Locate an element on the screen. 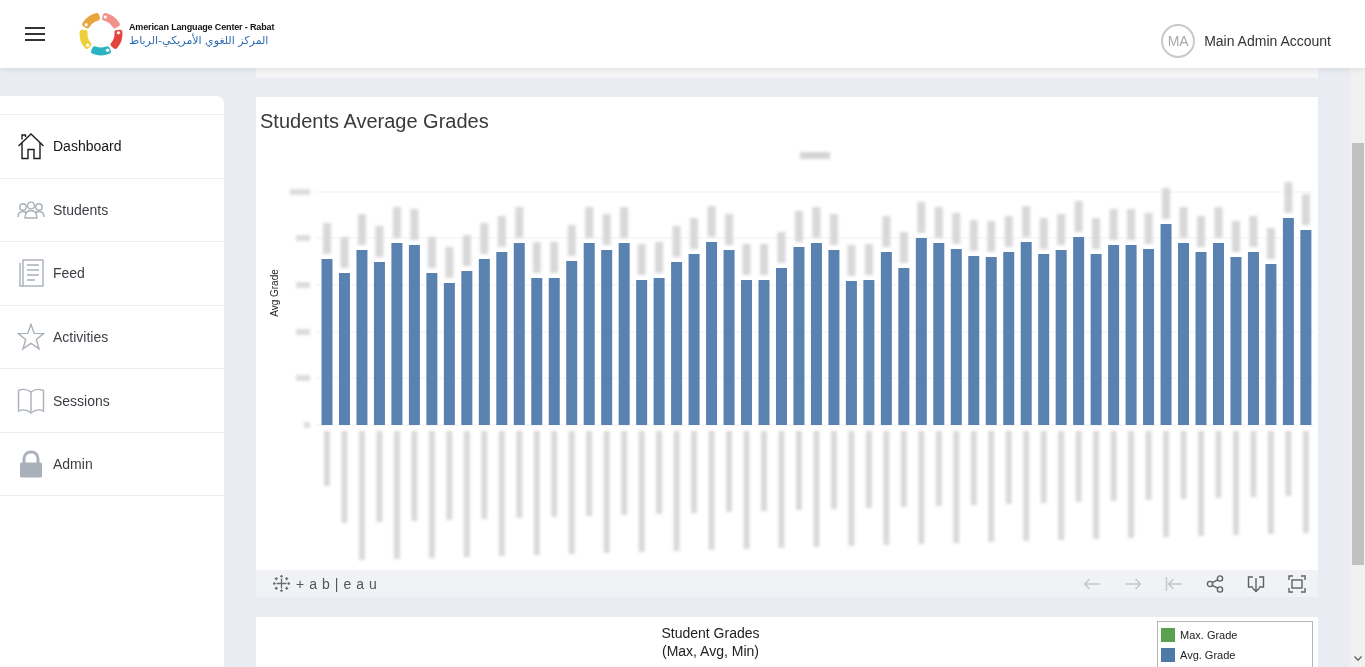 This screenshot has height=667, width=1365. sidebar-item: Students is located at coordinates (112, 209).